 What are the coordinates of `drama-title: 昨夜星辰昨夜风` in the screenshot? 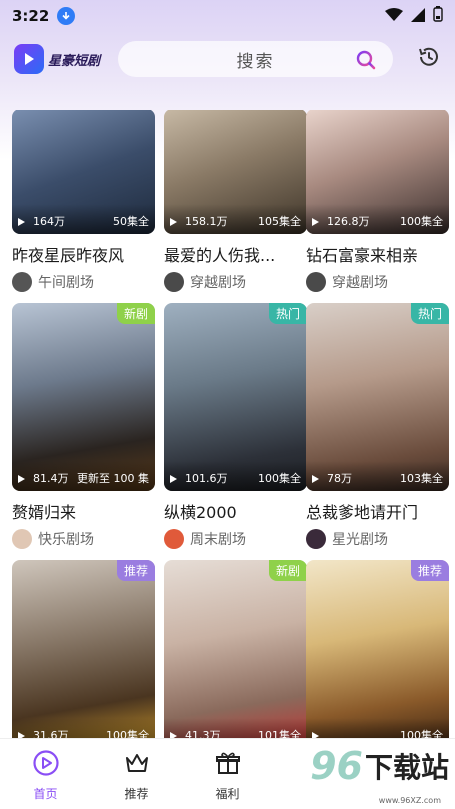 It's located at (83, 254).